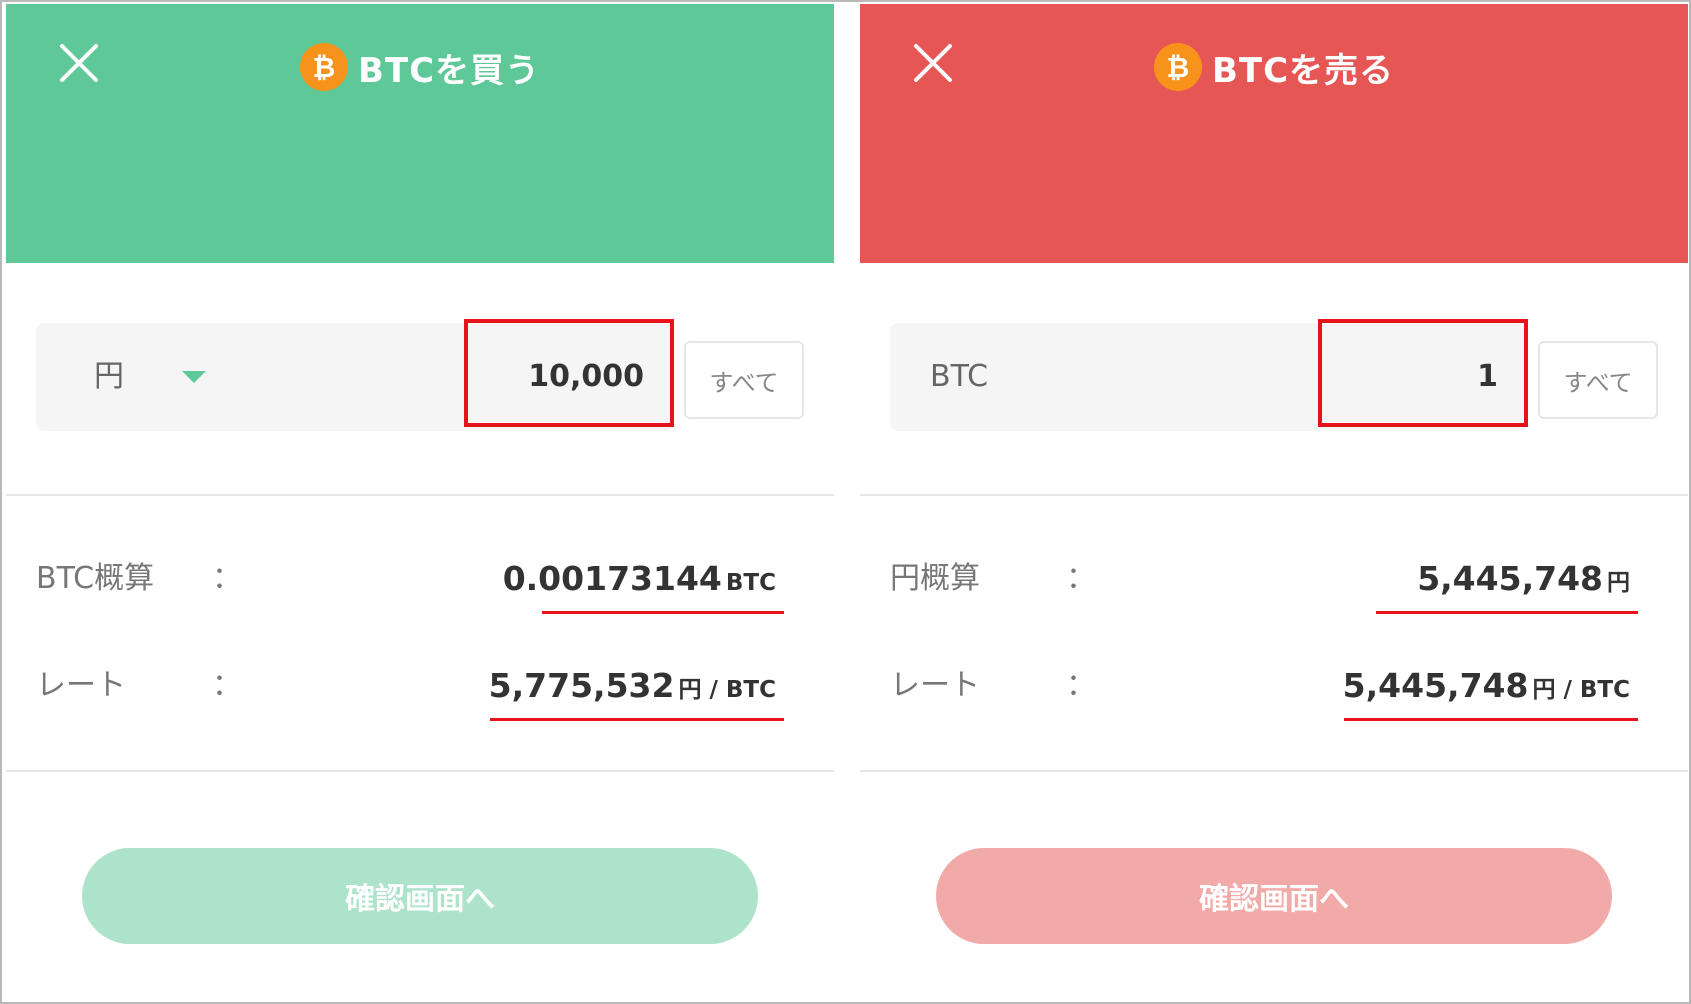 This screenshot has width=1691, height=1004. What do you see at coordinates (581, 685) in the screenshot?
I see `rate-number: 5,775,532` at bounding box center [581, 685].